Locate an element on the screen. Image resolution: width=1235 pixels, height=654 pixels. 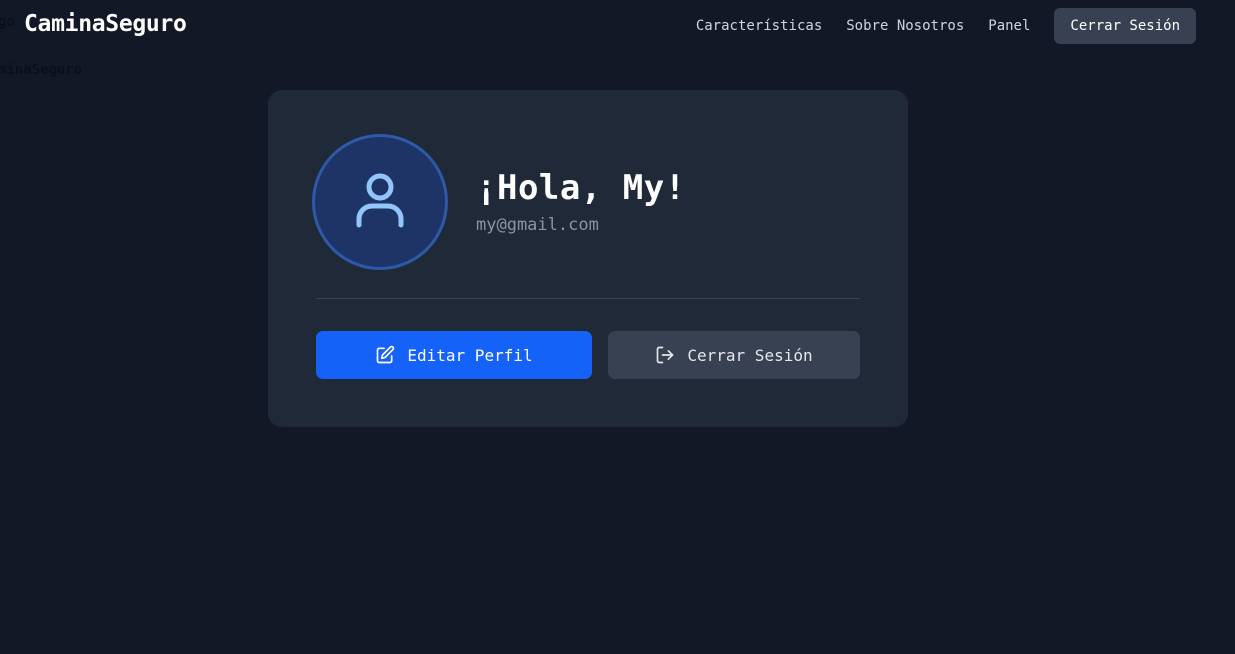
profile-email: my@gmail.com is located at coordinates (537, 225).